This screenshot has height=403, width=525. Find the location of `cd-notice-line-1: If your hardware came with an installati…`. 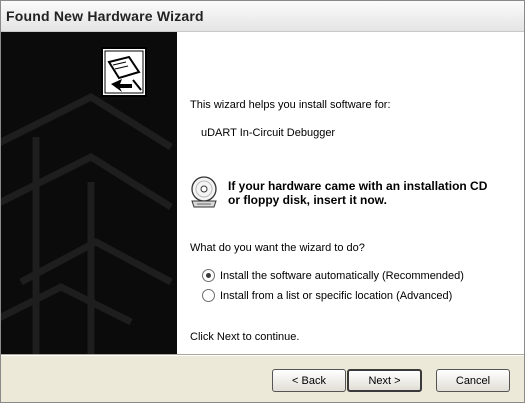

cd-notice-line-1: If your hardware came with an installati… is located at coordinates (358, 186).